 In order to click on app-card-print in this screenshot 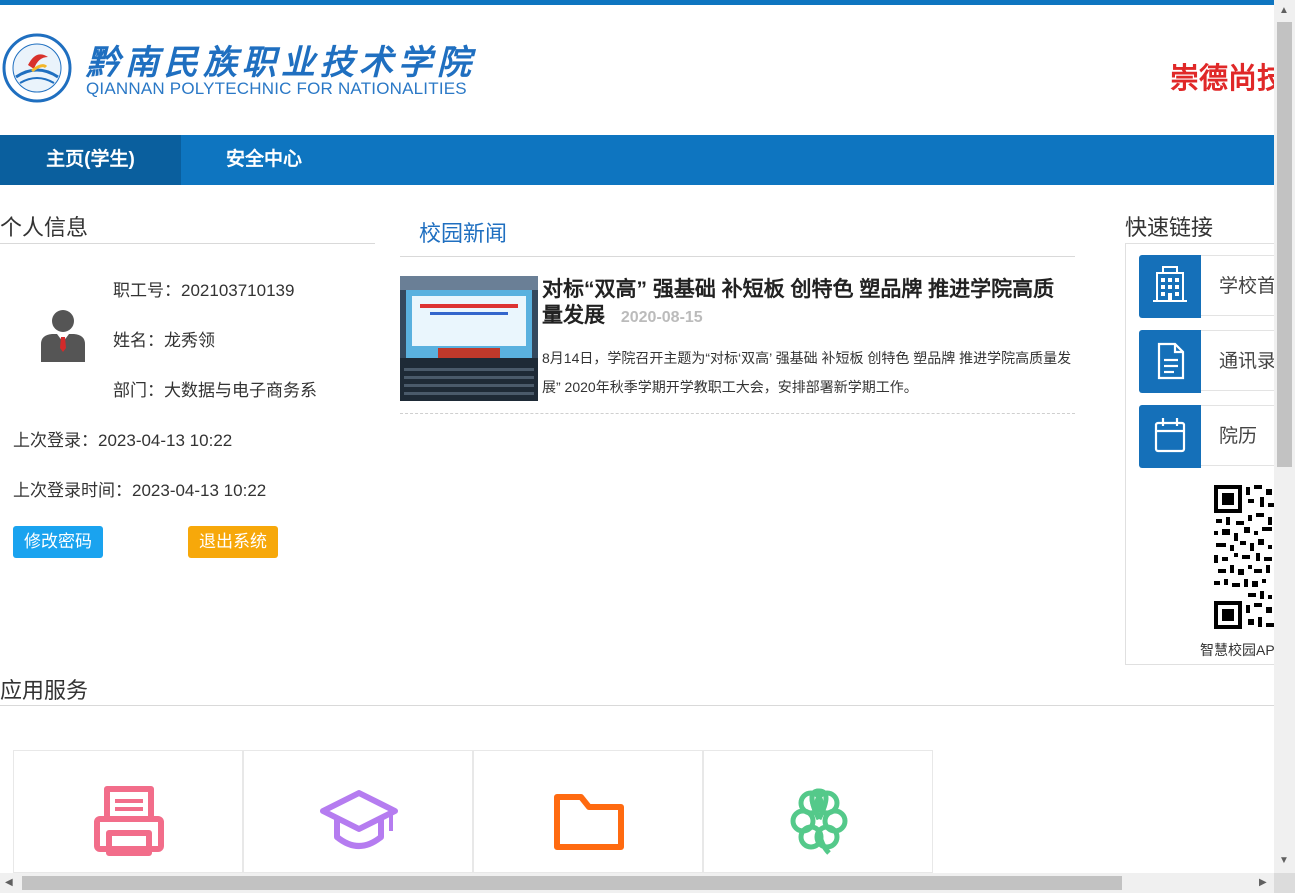, I will do `click(128, 811)`.